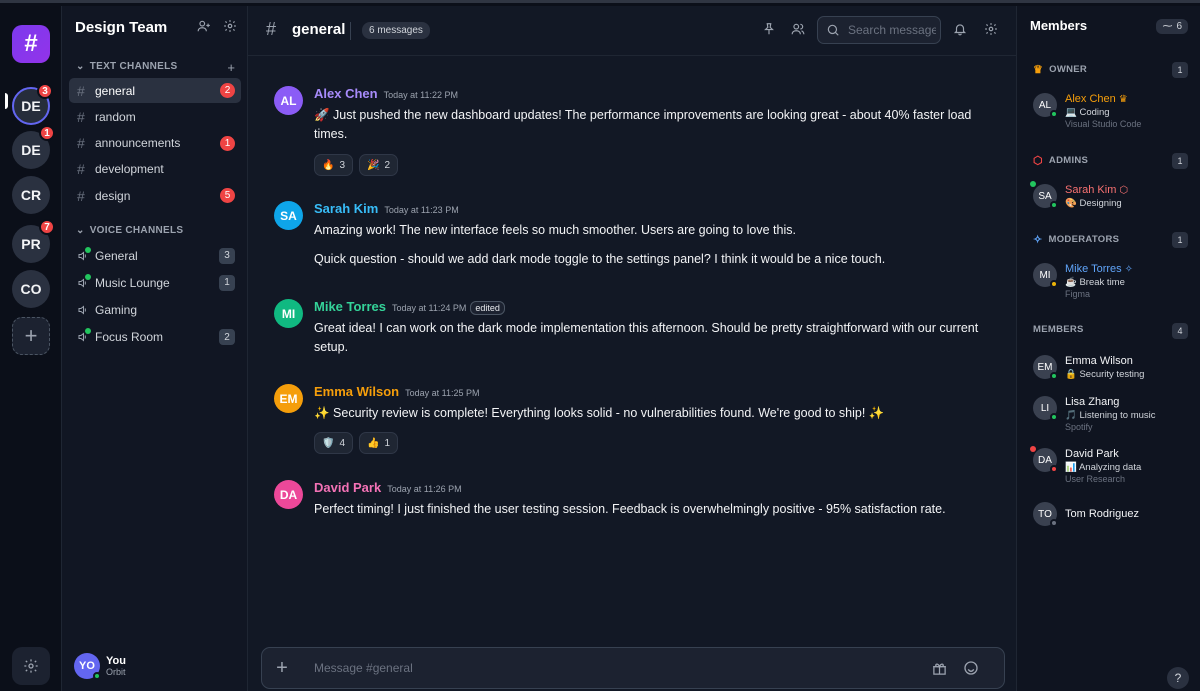 This screenshot has height=691, width=1200. Describe the element at coordinates (892, 30) in the screenshot. I see `search-input` at that location.